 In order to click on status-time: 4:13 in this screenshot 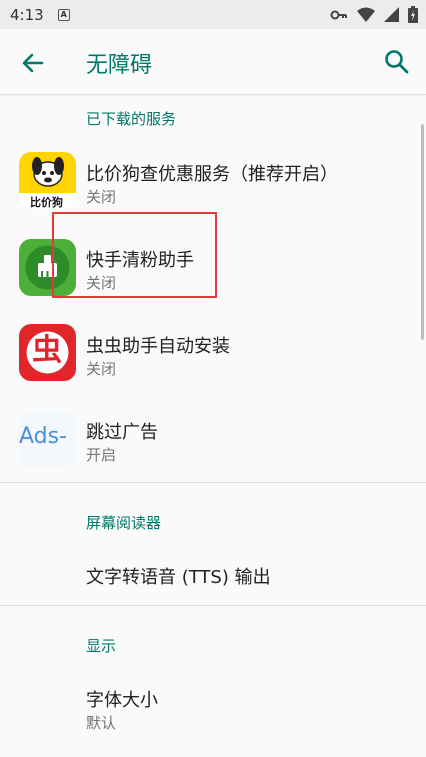, I will do `click(27, 14)`.